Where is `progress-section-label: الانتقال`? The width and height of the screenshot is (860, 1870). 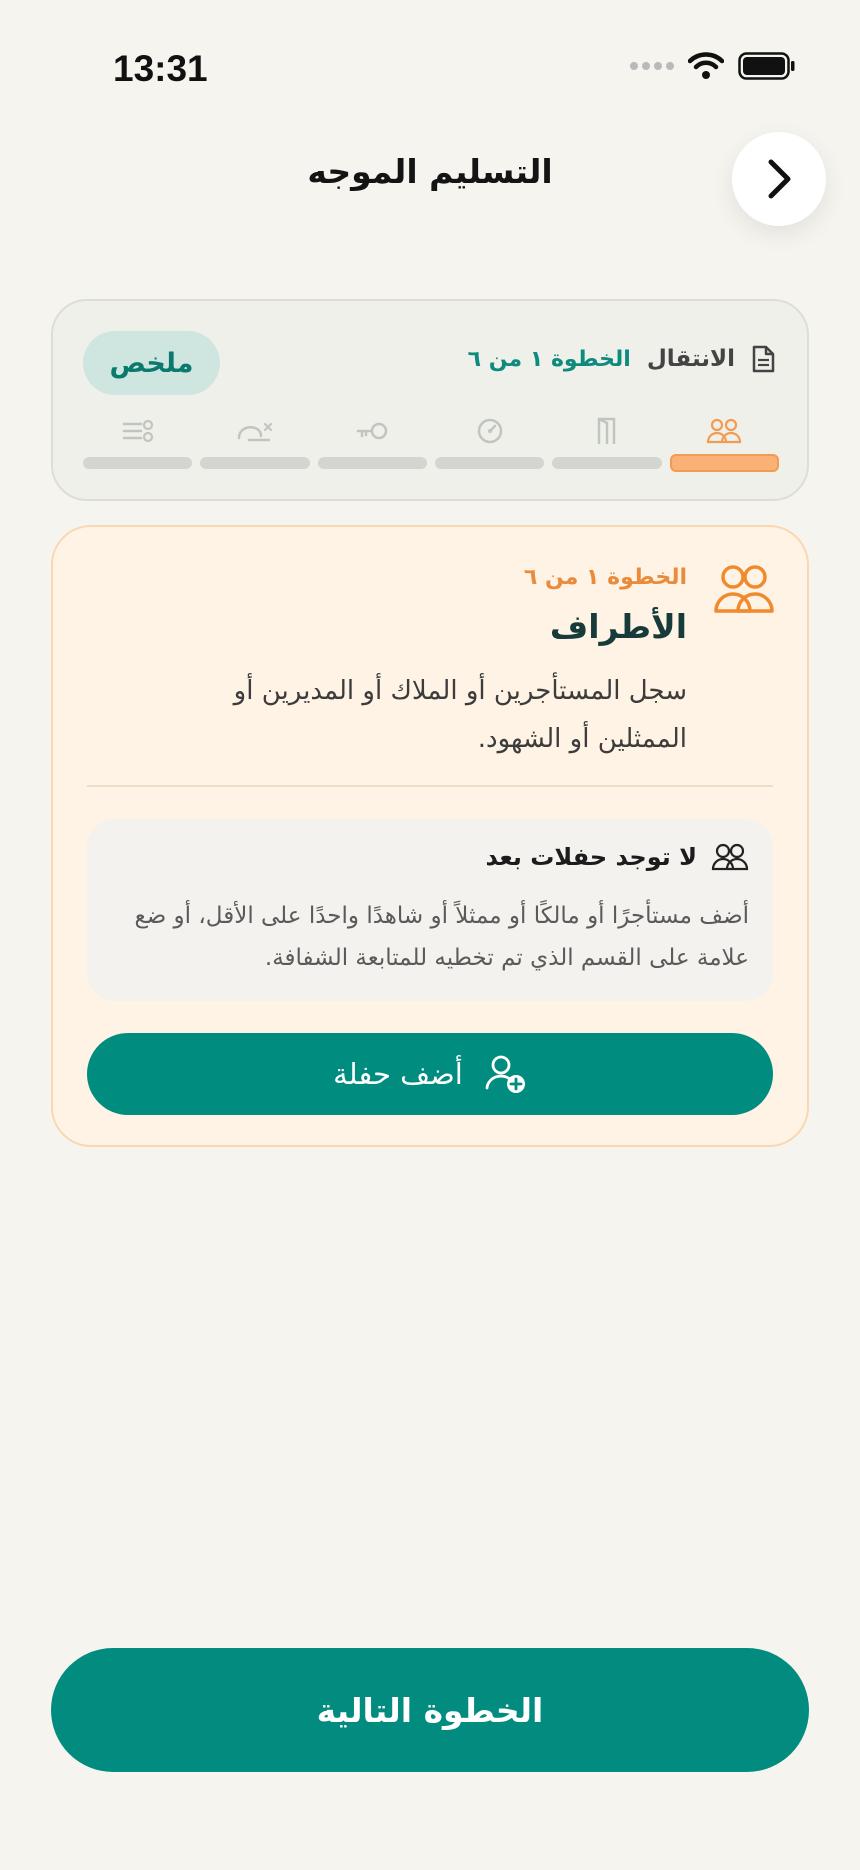 progress-section-label: الانتقال is located at coordinates (690, 359).